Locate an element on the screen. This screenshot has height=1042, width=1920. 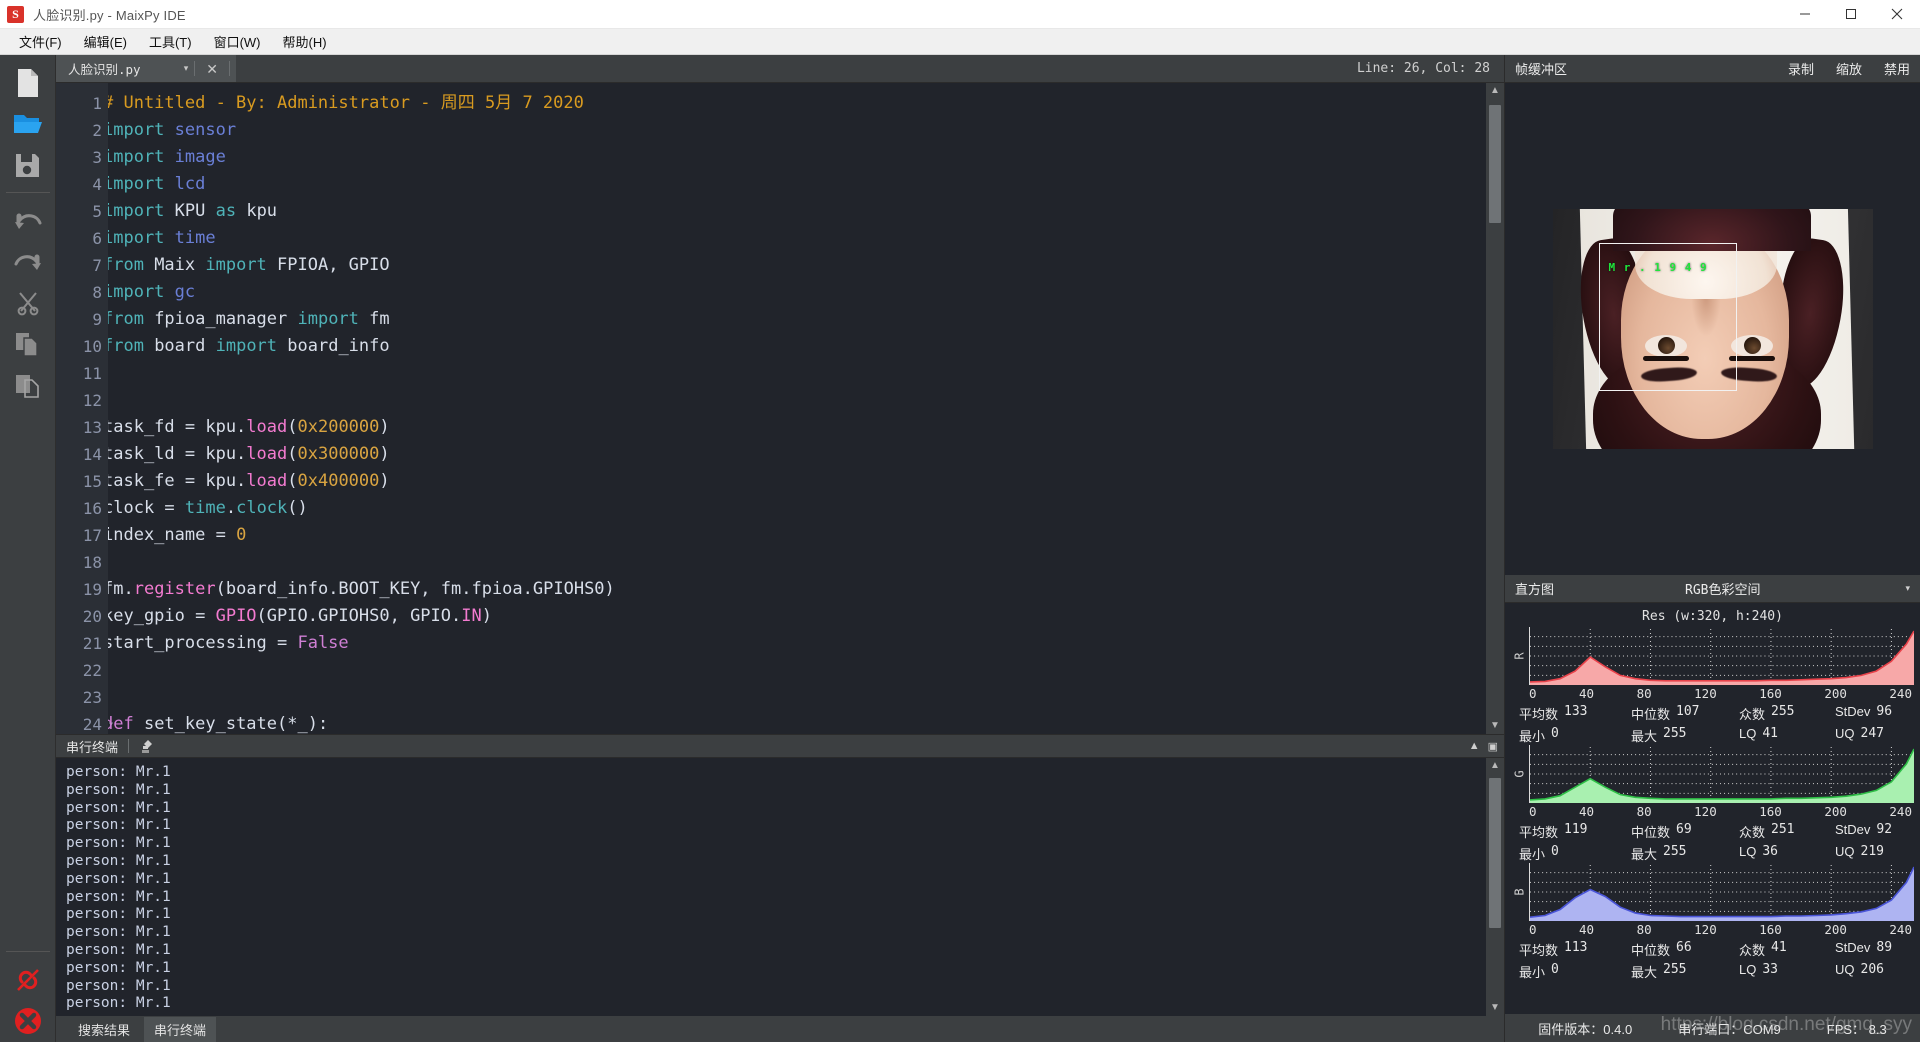
framebuffer-title: 帧缓冲区 is located at coordinates (1541, 69).